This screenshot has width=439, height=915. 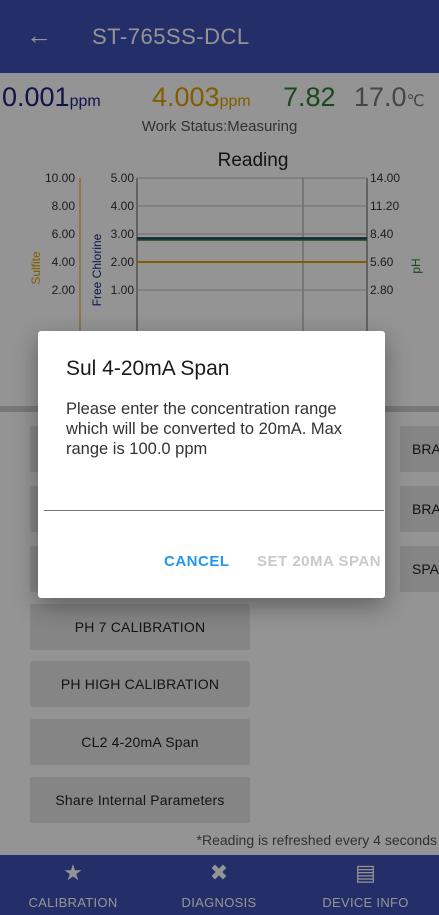 I want to click on set-20ma-span-button: SET 20MA SPAN, so click(x=319, y=561).